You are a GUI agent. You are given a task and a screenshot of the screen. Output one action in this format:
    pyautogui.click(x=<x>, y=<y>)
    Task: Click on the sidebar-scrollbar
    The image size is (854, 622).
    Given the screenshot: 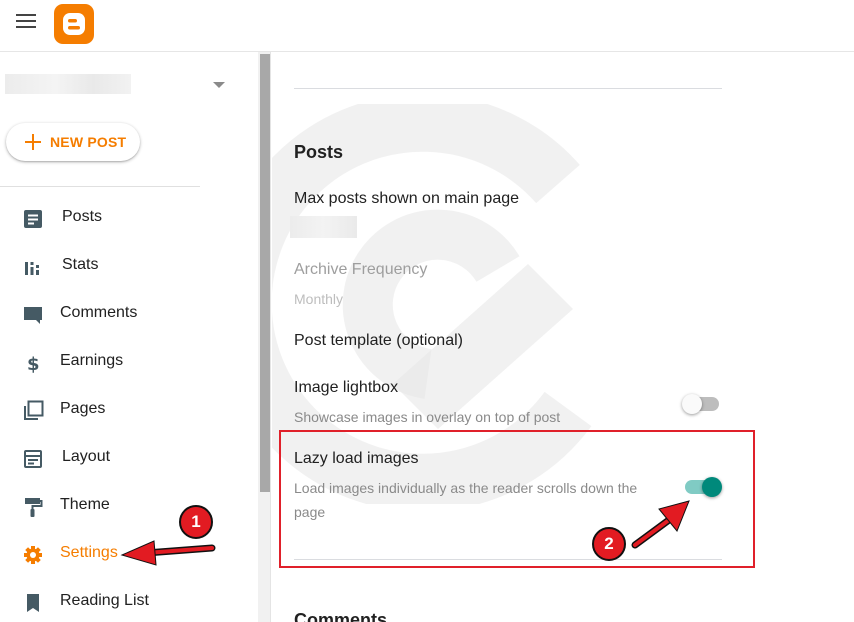 What is the action you would take?
    pyautogui.click(x=264, y=337)
    